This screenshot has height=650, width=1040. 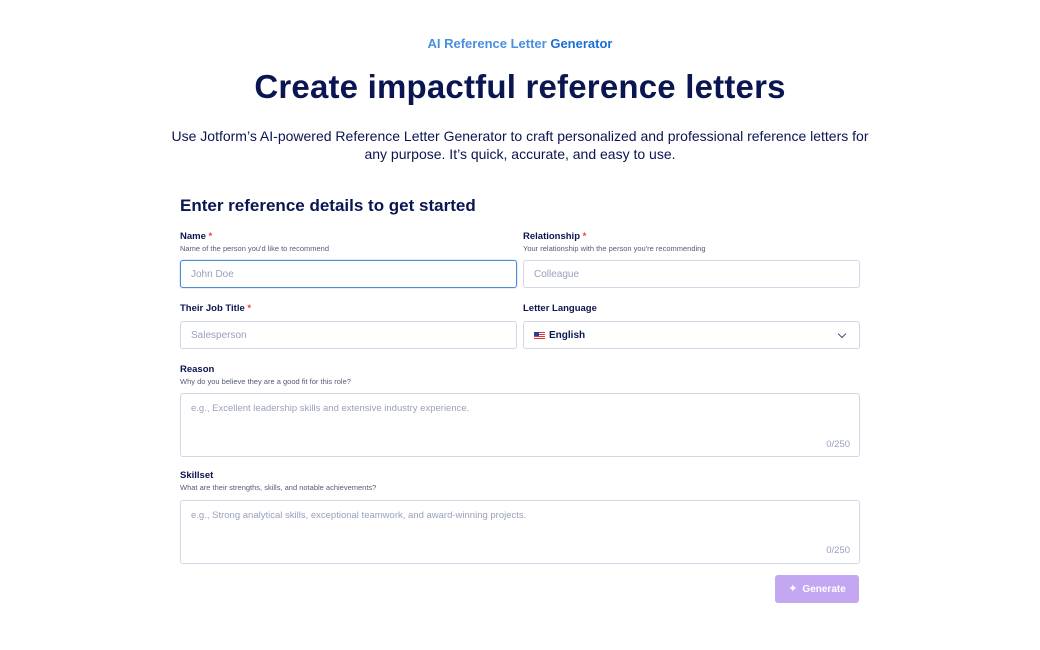 I want to click on language-label: Letter Language, so click(x=560, y=308).